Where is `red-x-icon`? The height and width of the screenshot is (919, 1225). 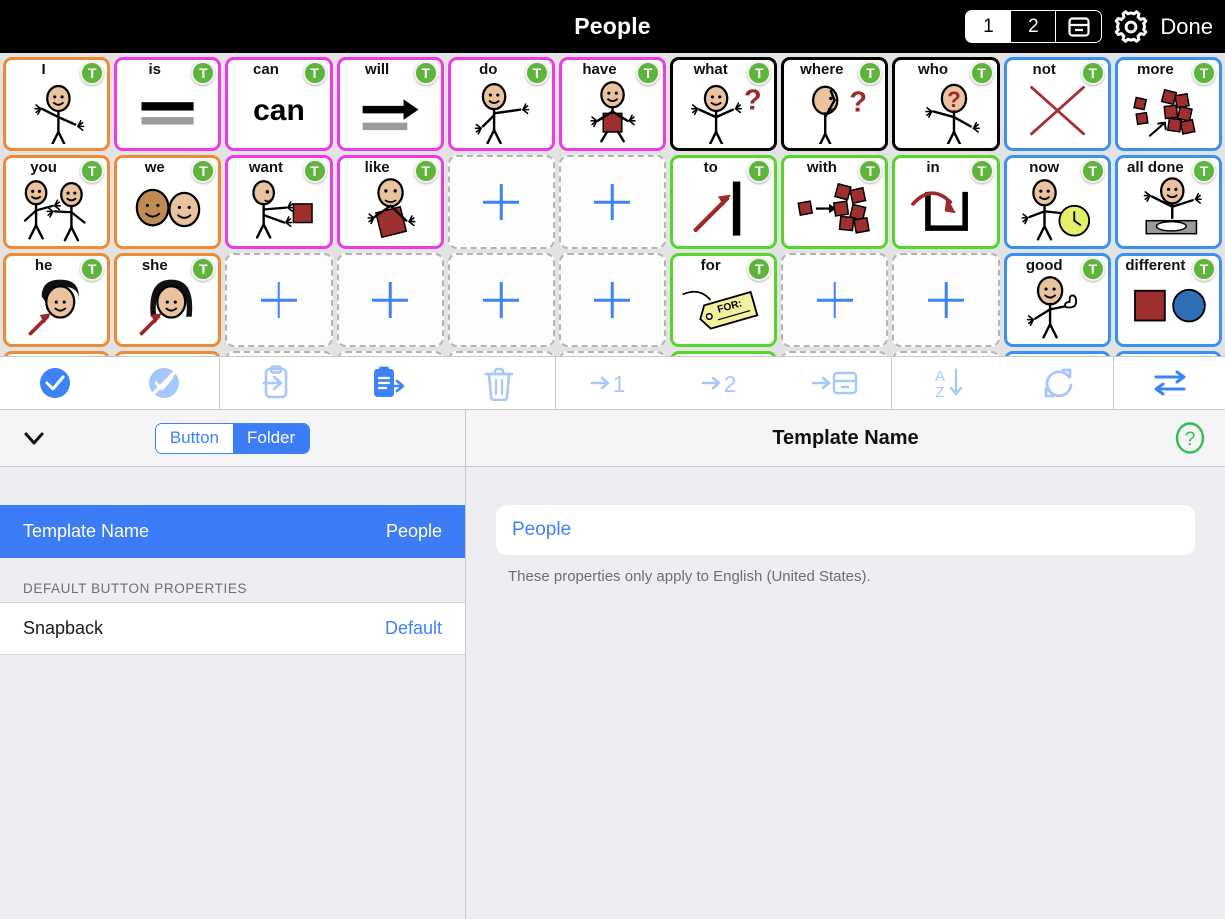 red-x-icon is located at coordinates (1057, 111).